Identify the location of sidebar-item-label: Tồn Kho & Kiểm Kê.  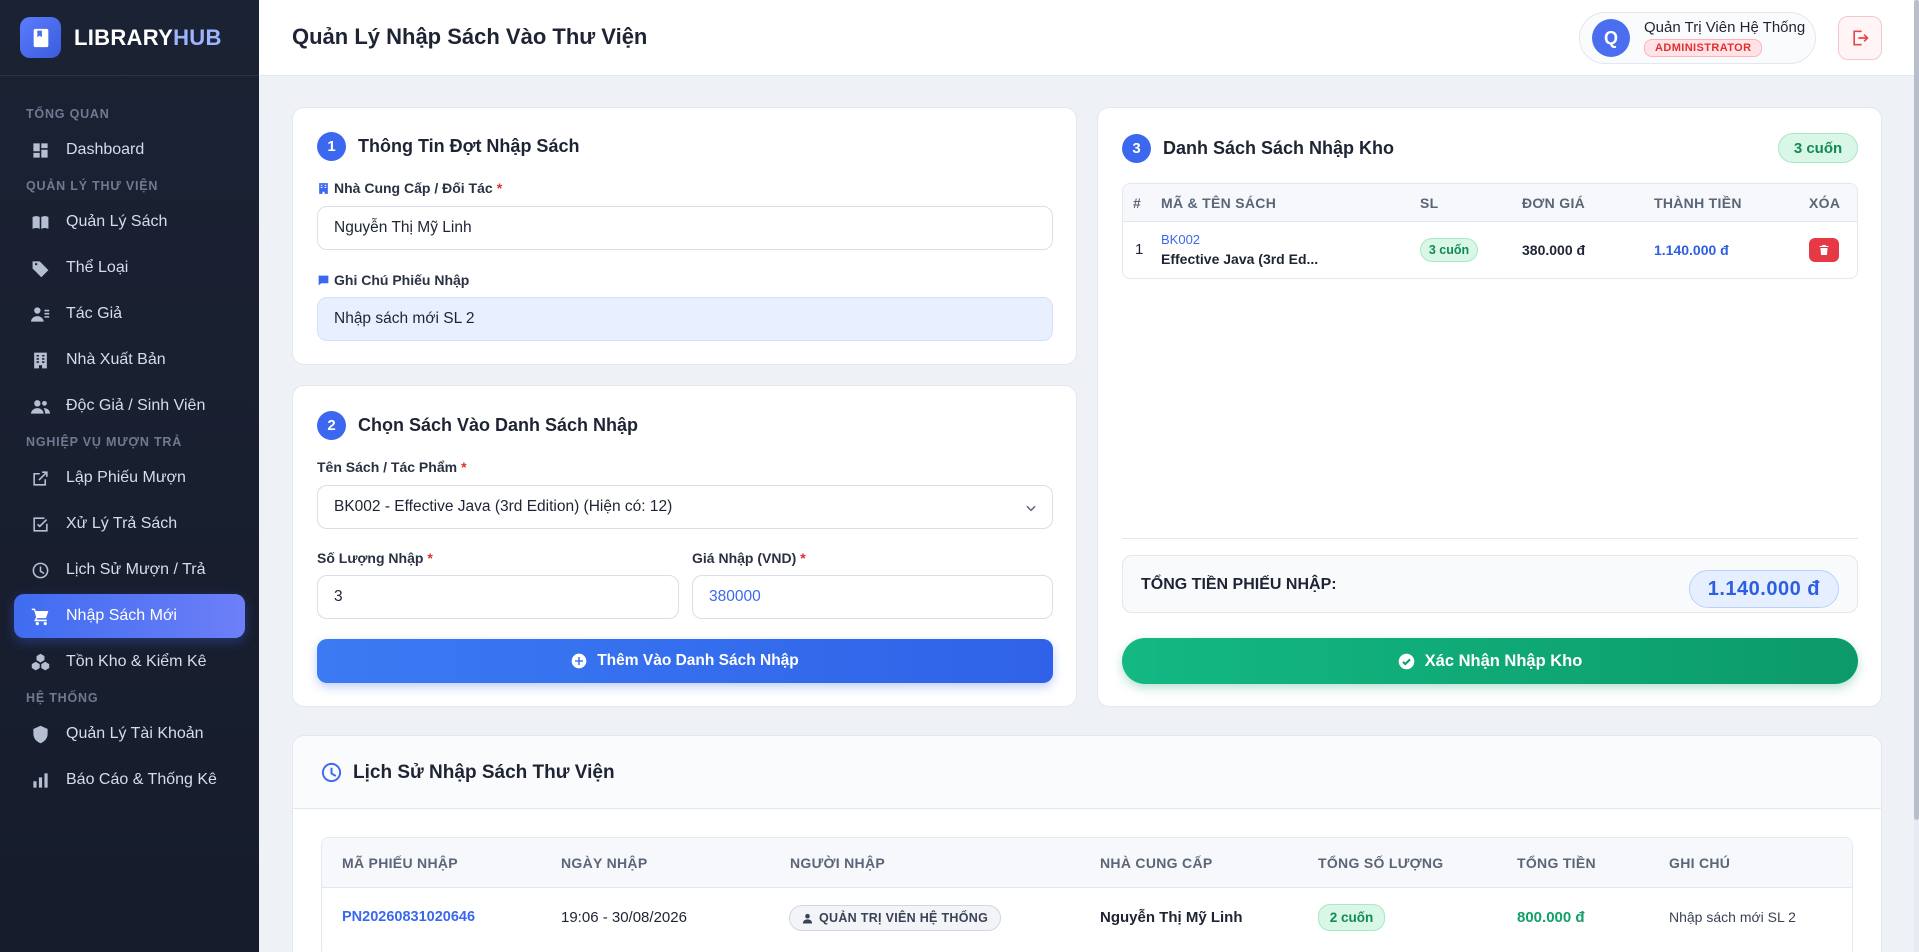
(136, 661).